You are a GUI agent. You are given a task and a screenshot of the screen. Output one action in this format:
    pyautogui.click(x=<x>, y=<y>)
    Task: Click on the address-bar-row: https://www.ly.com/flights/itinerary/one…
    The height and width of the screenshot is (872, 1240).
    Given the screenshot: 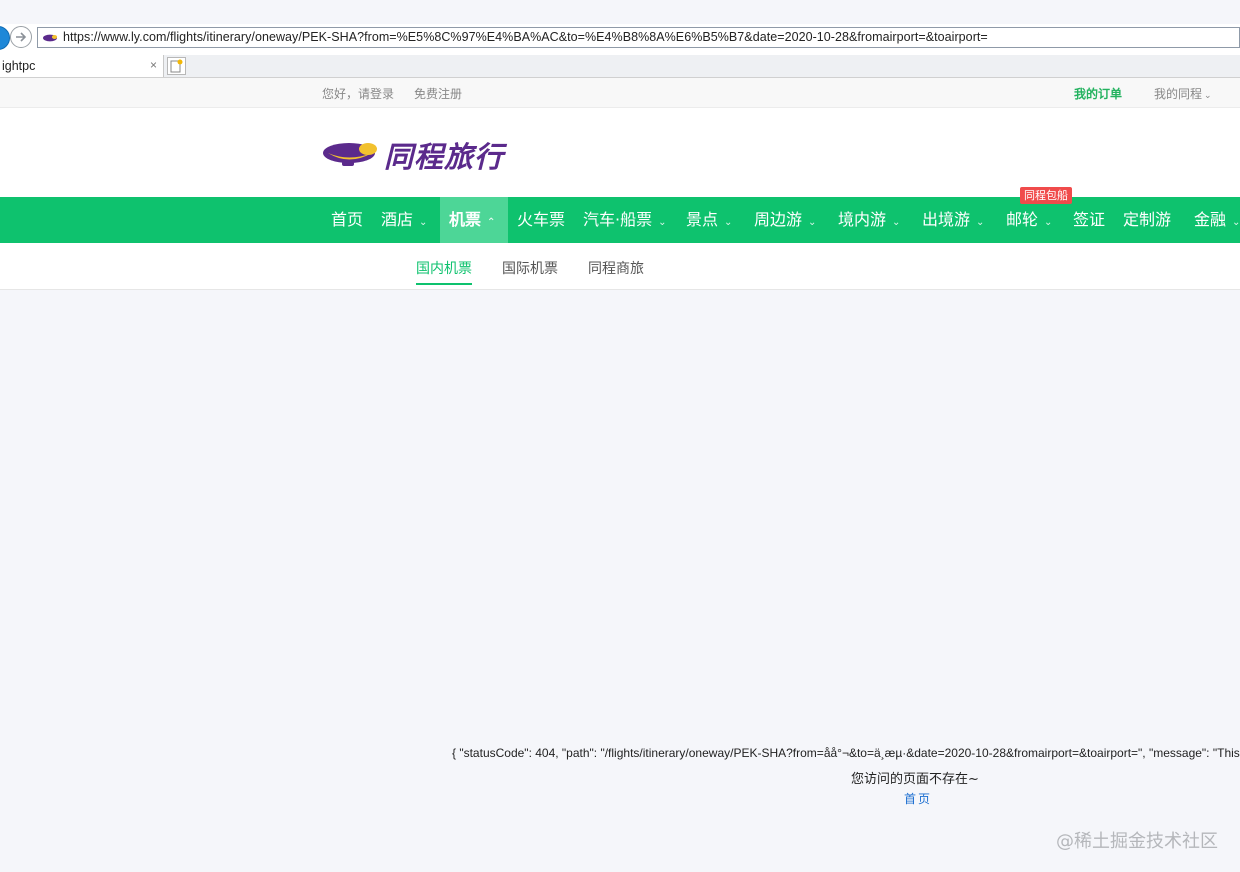 What is the action you would take?
    pyautogui.click(x=620, y=40)
    